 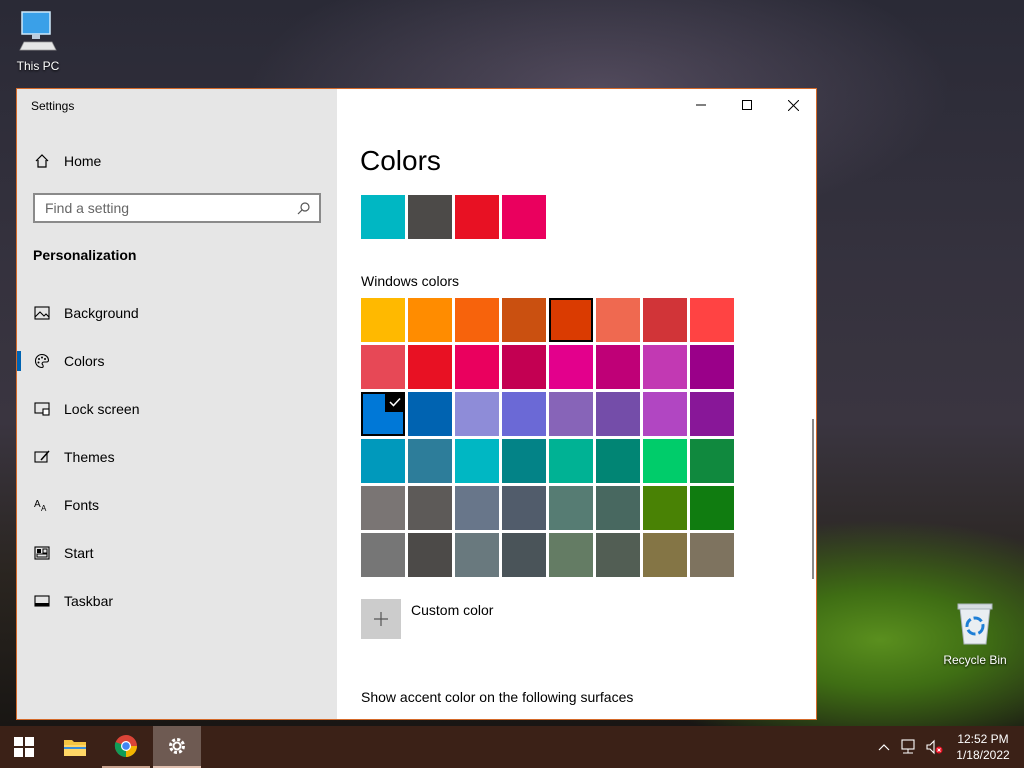 I want to click on clock: 12:52 PM 1/18/2022, so click(x=983, y=747).